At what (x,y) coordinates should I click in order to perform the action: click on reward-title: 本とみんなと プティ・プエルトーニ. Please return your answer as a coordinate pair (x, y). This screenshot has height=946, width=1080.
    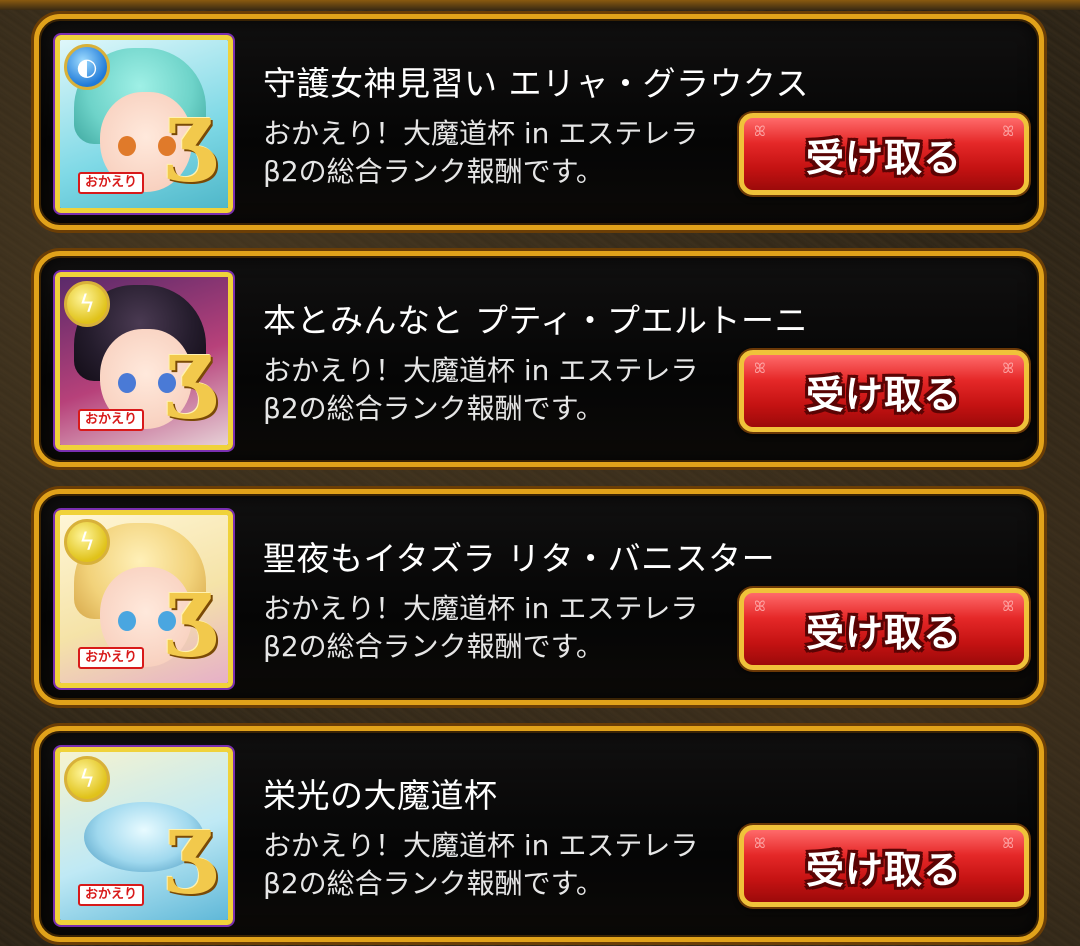
    Looking at the image, I should click on (536, 320).